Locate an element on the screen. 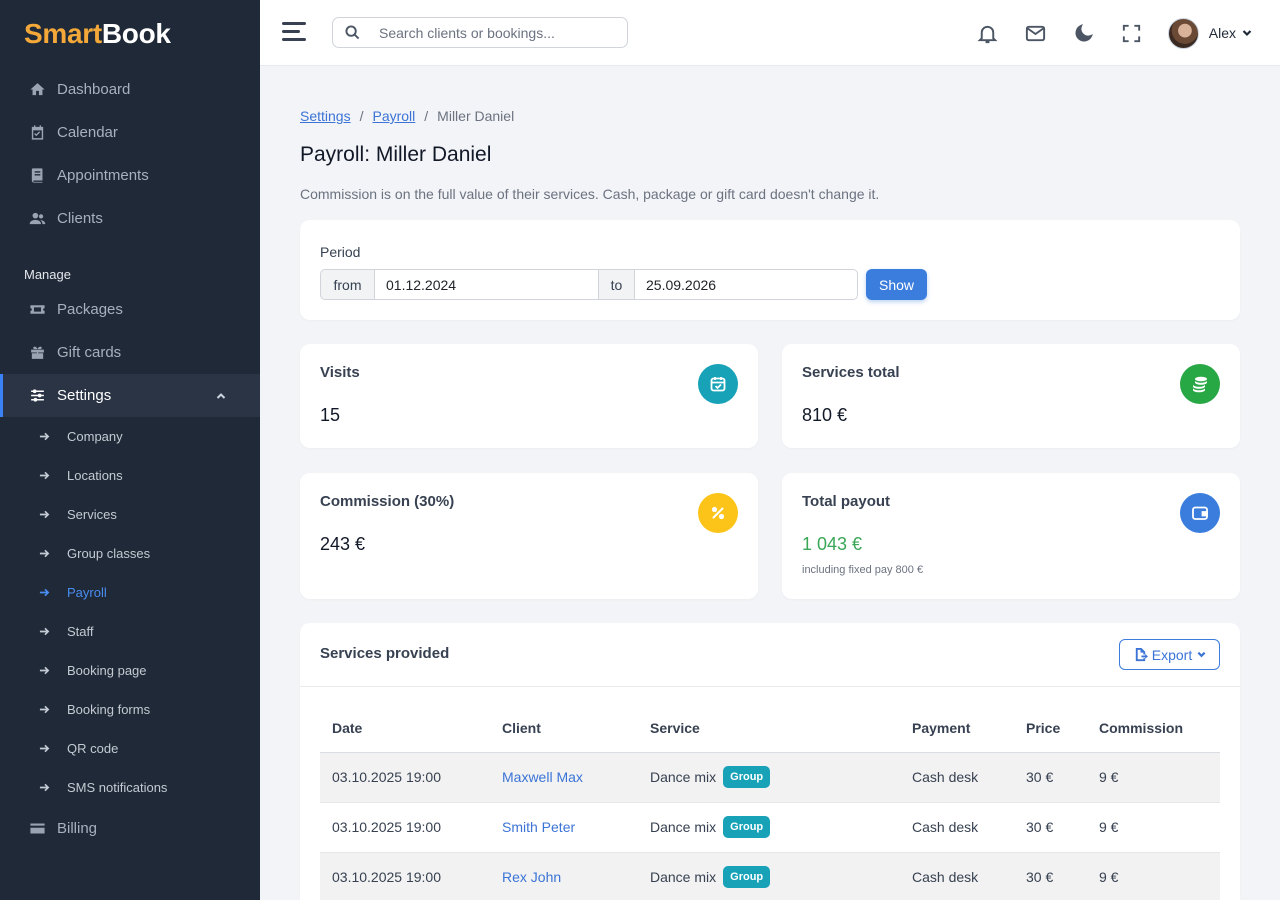 The width and height of the screenshot is (1280, 900). sidebar-item-label: Gift cards is located at coordinates (89, 352).